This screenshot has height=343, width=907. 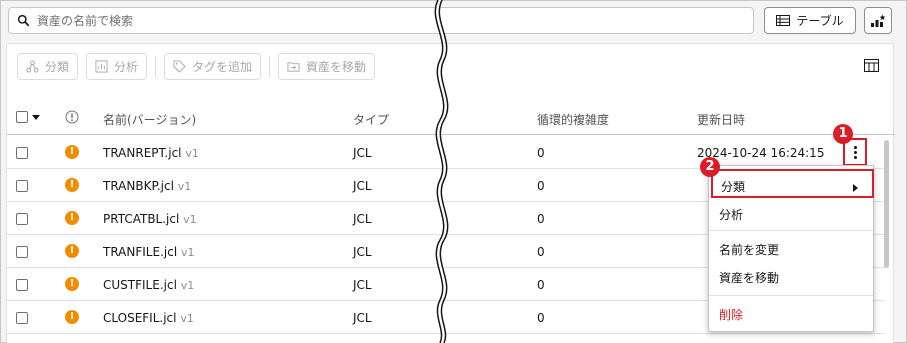 What do you see at coordinates (57, 67) in the screenshot?
I see `classify-label: 分類` at bounding box center [57, 67].